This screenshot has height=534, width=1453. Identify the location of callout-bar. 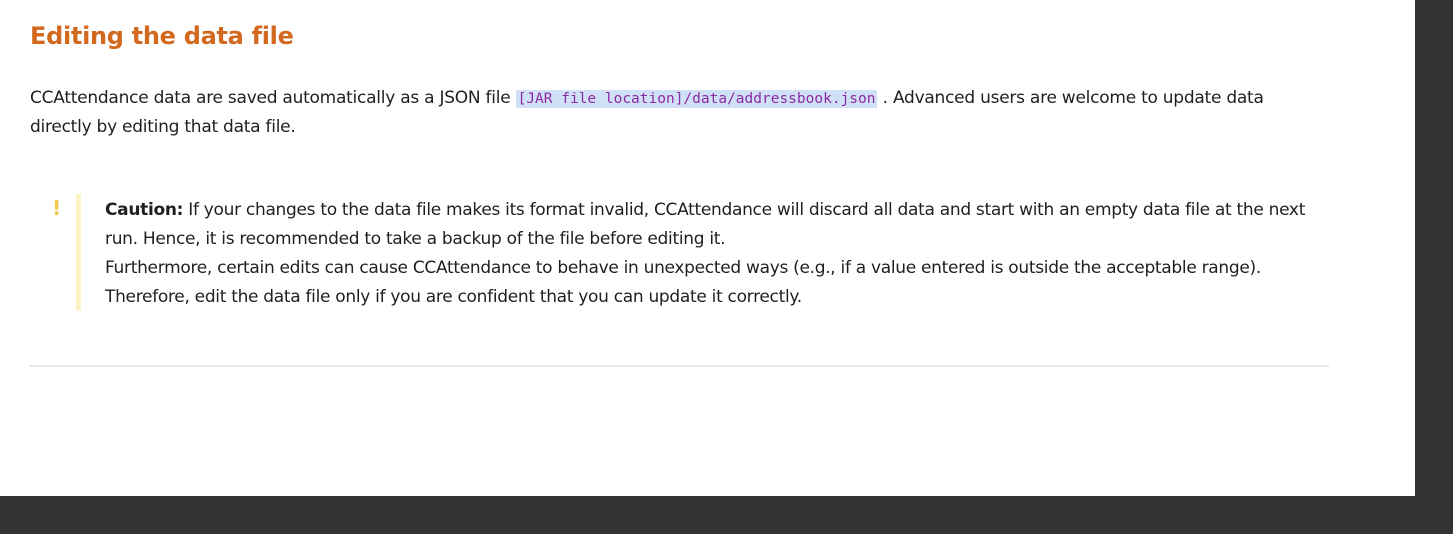
(78, 252).